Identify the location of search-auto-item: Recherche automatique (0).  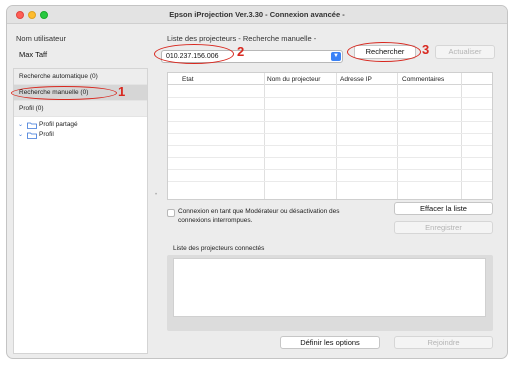
(80, 77).